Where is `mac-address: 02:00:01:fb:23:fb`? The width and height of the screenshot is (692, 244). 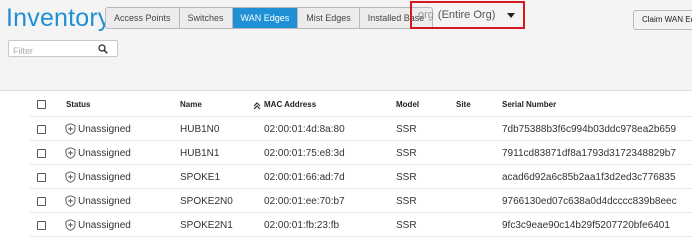
mac-address: 02:00:01:fb:23:fb is located at coordinates (302, 225).